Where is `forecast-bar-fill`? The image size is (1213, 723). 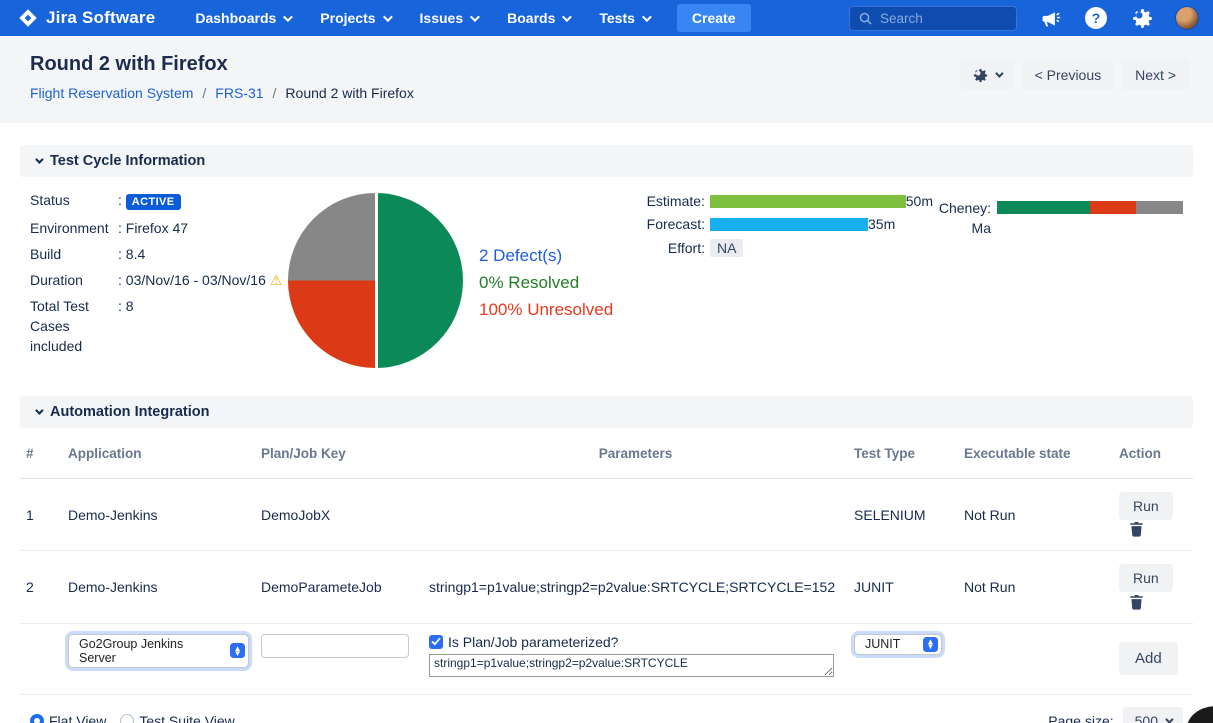 forecast-bar-fill is located at coordinates (789, 224).